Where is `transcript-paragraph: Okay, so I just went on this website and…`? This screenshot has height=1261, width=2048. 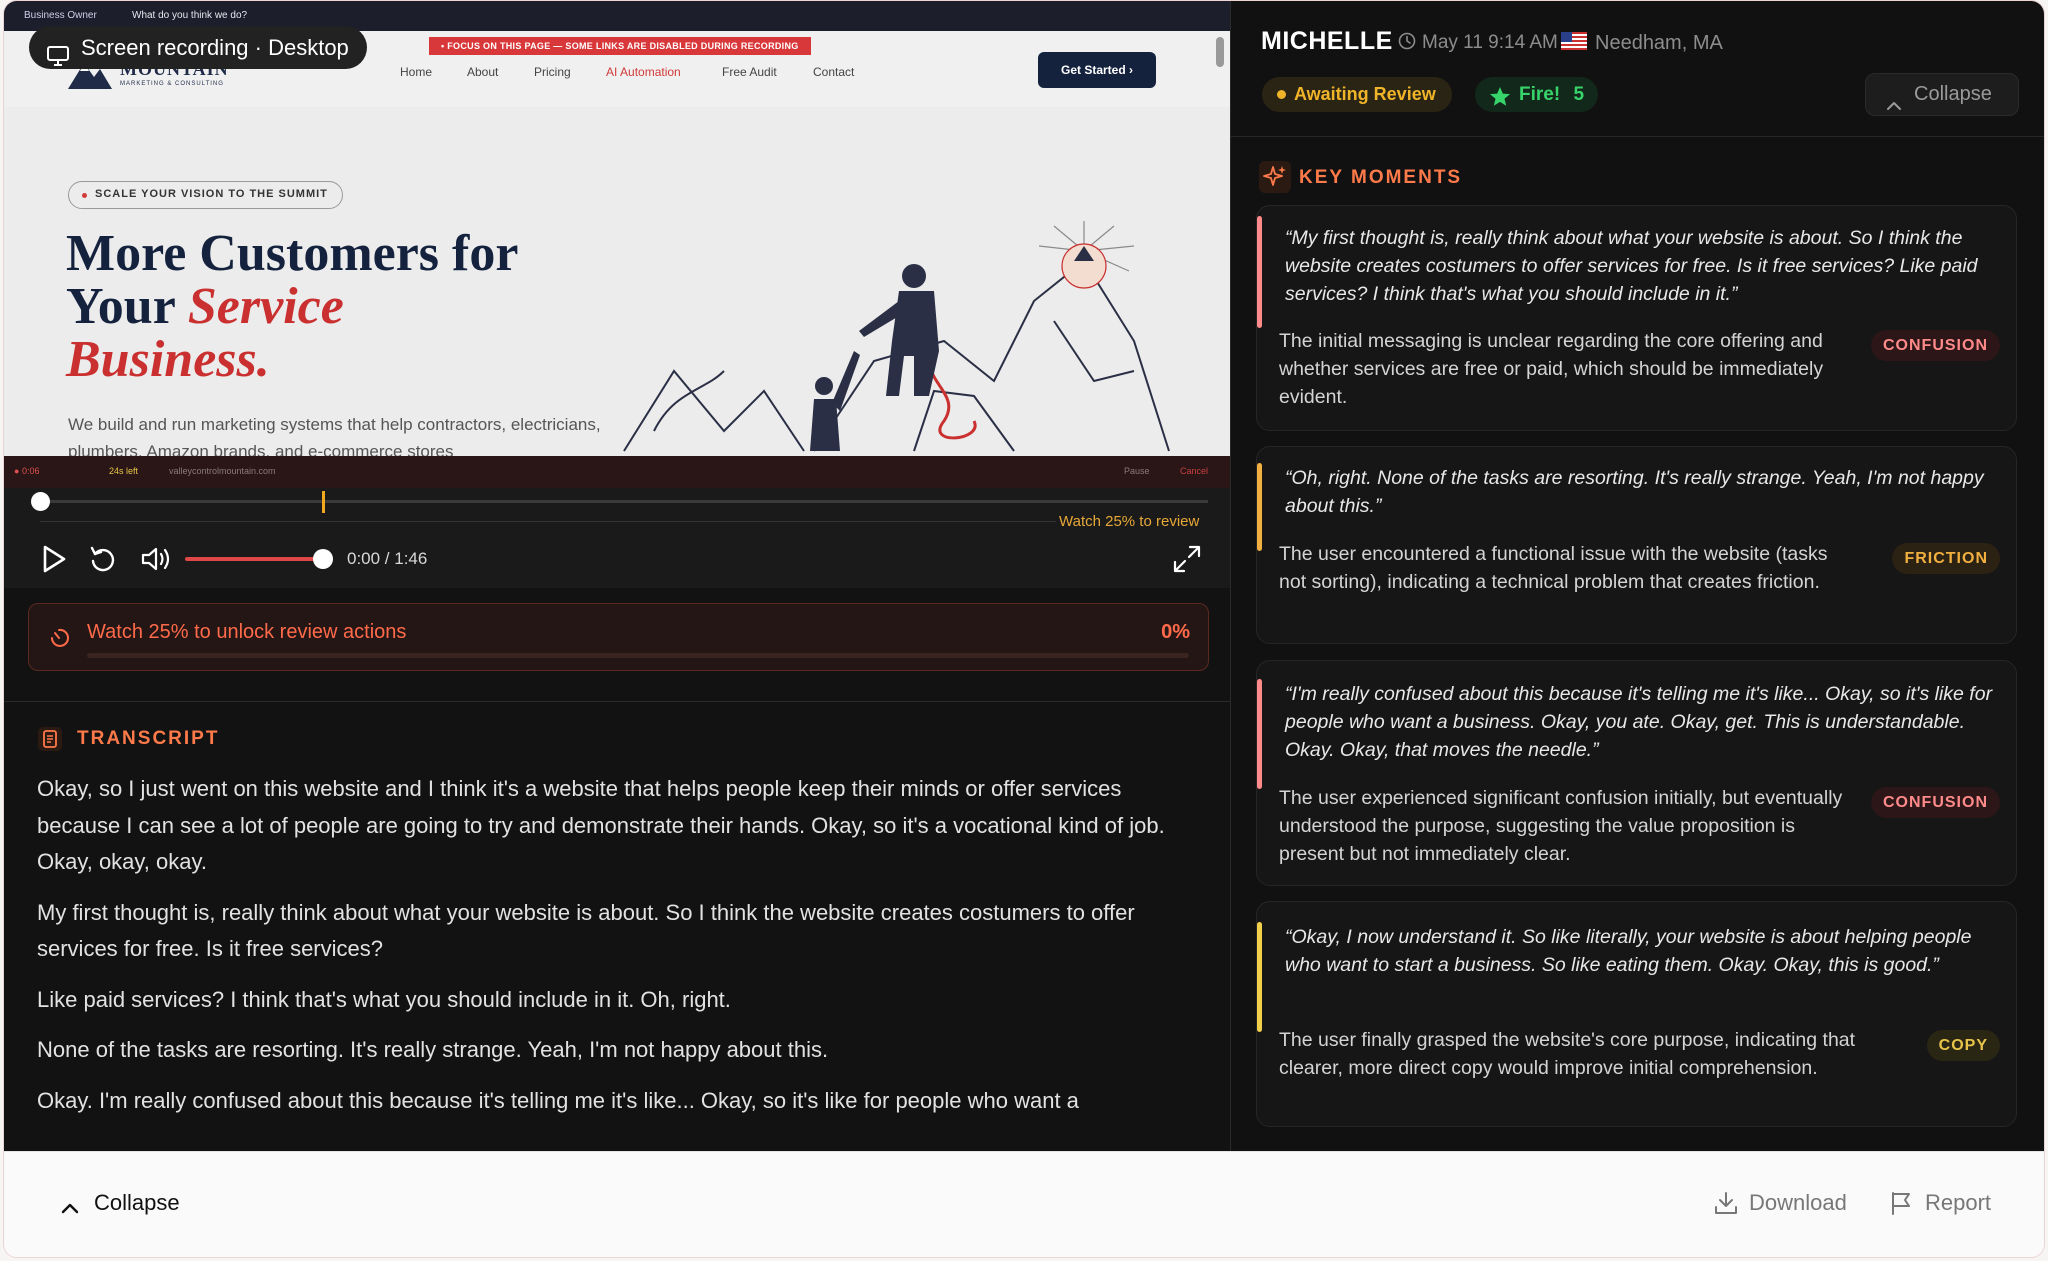
transcript-paragraph: Okay, so I just went on this website and… is located at coordinates (601, 825).